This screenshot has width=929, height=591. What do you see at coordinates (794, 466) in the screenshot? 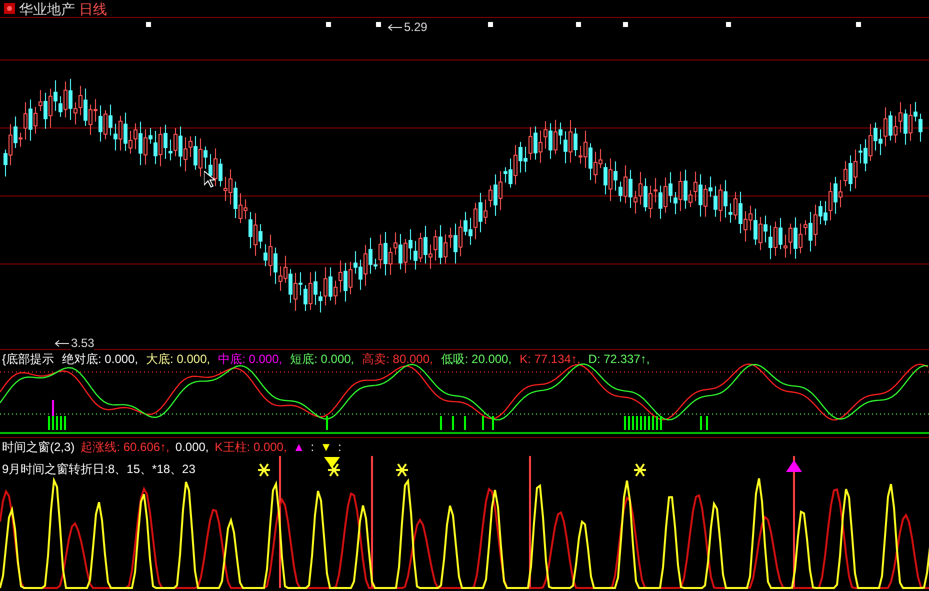
I see `up-triangle-icon` at bounding box center [794, 466].